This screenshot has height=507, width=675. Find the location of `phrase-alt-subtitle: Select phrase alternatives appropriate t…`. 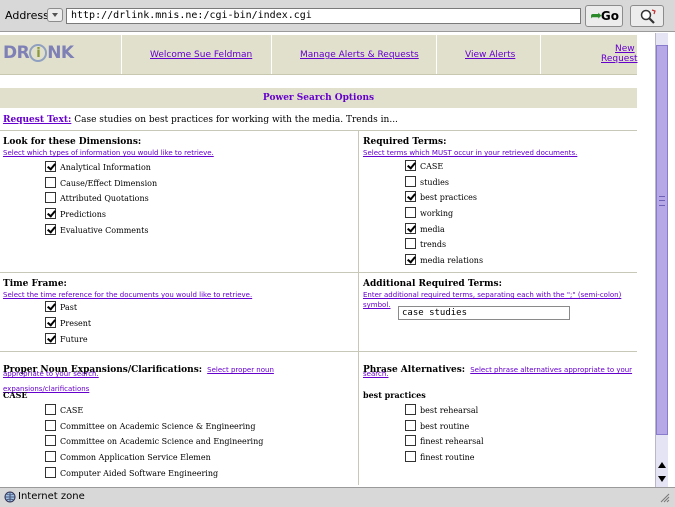

phrase-alt-subtitle: Select phrase alternatives appropriate t… is located at coordinates (551, 370).